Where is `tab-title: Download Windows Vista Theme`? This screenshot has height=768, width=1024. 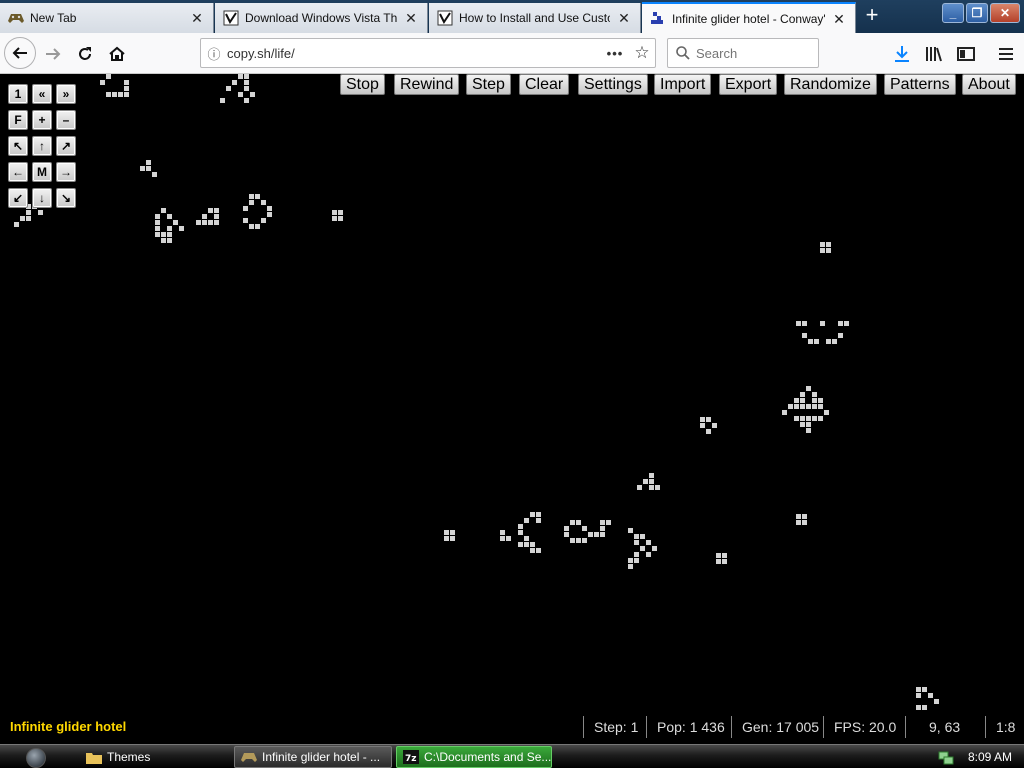
tab-title: Download Windows Vista Theme is located at coordinates (321, 18).